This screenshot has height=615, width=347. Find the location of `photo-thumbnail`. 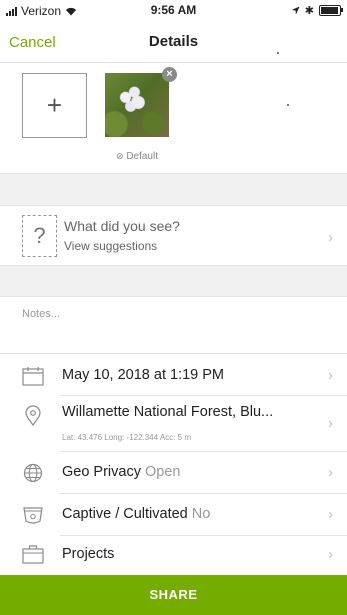

photo-thumbnail is located at coordinates (137, 105).